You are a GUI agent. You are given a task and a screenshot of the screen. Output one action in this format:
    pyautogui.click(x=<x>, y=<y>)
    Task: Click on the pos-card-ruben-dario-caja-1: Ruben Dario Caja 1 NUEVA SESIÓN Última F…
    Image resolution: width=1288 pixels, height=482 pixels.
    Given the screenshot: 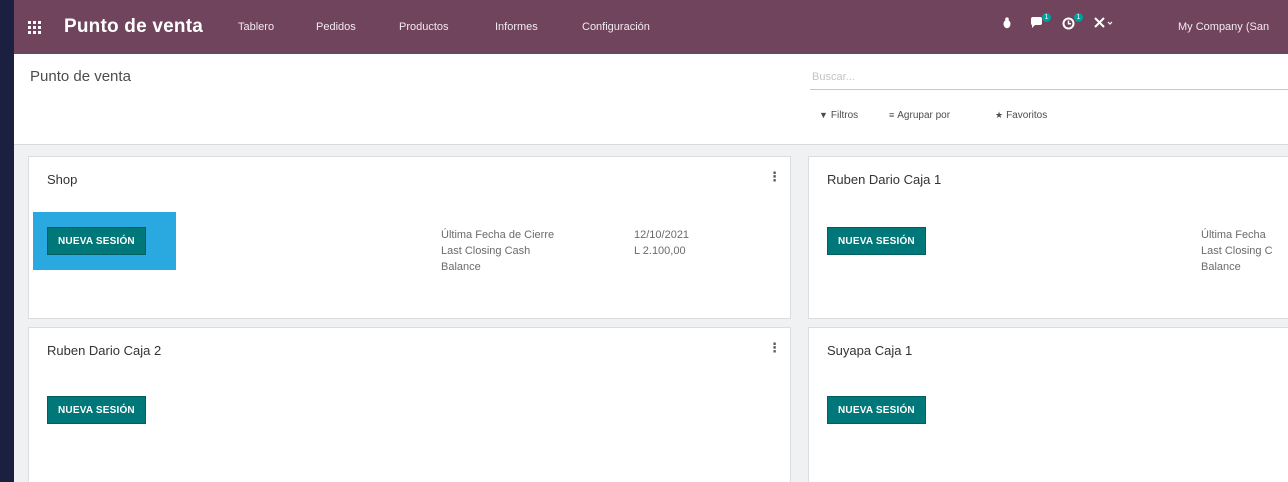 What is the action you would take?
    pyautogui.click(x=1048, y=237)
    